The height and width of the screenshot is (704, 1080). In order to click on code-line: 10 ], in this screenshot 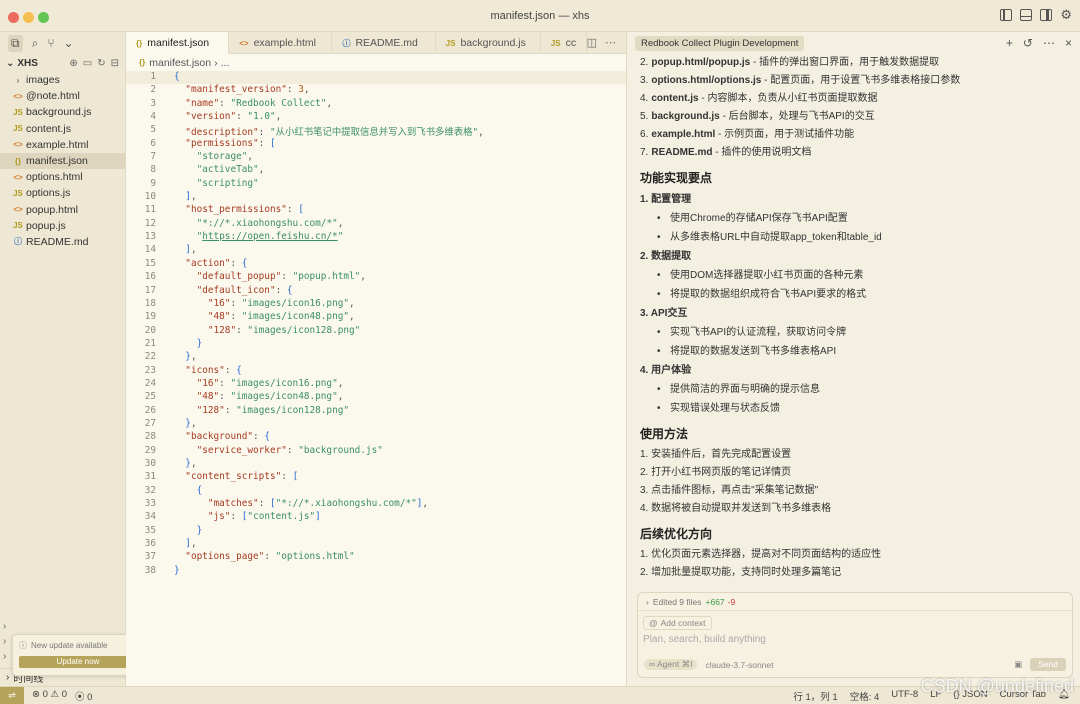, I will do `click(376, 197)`.